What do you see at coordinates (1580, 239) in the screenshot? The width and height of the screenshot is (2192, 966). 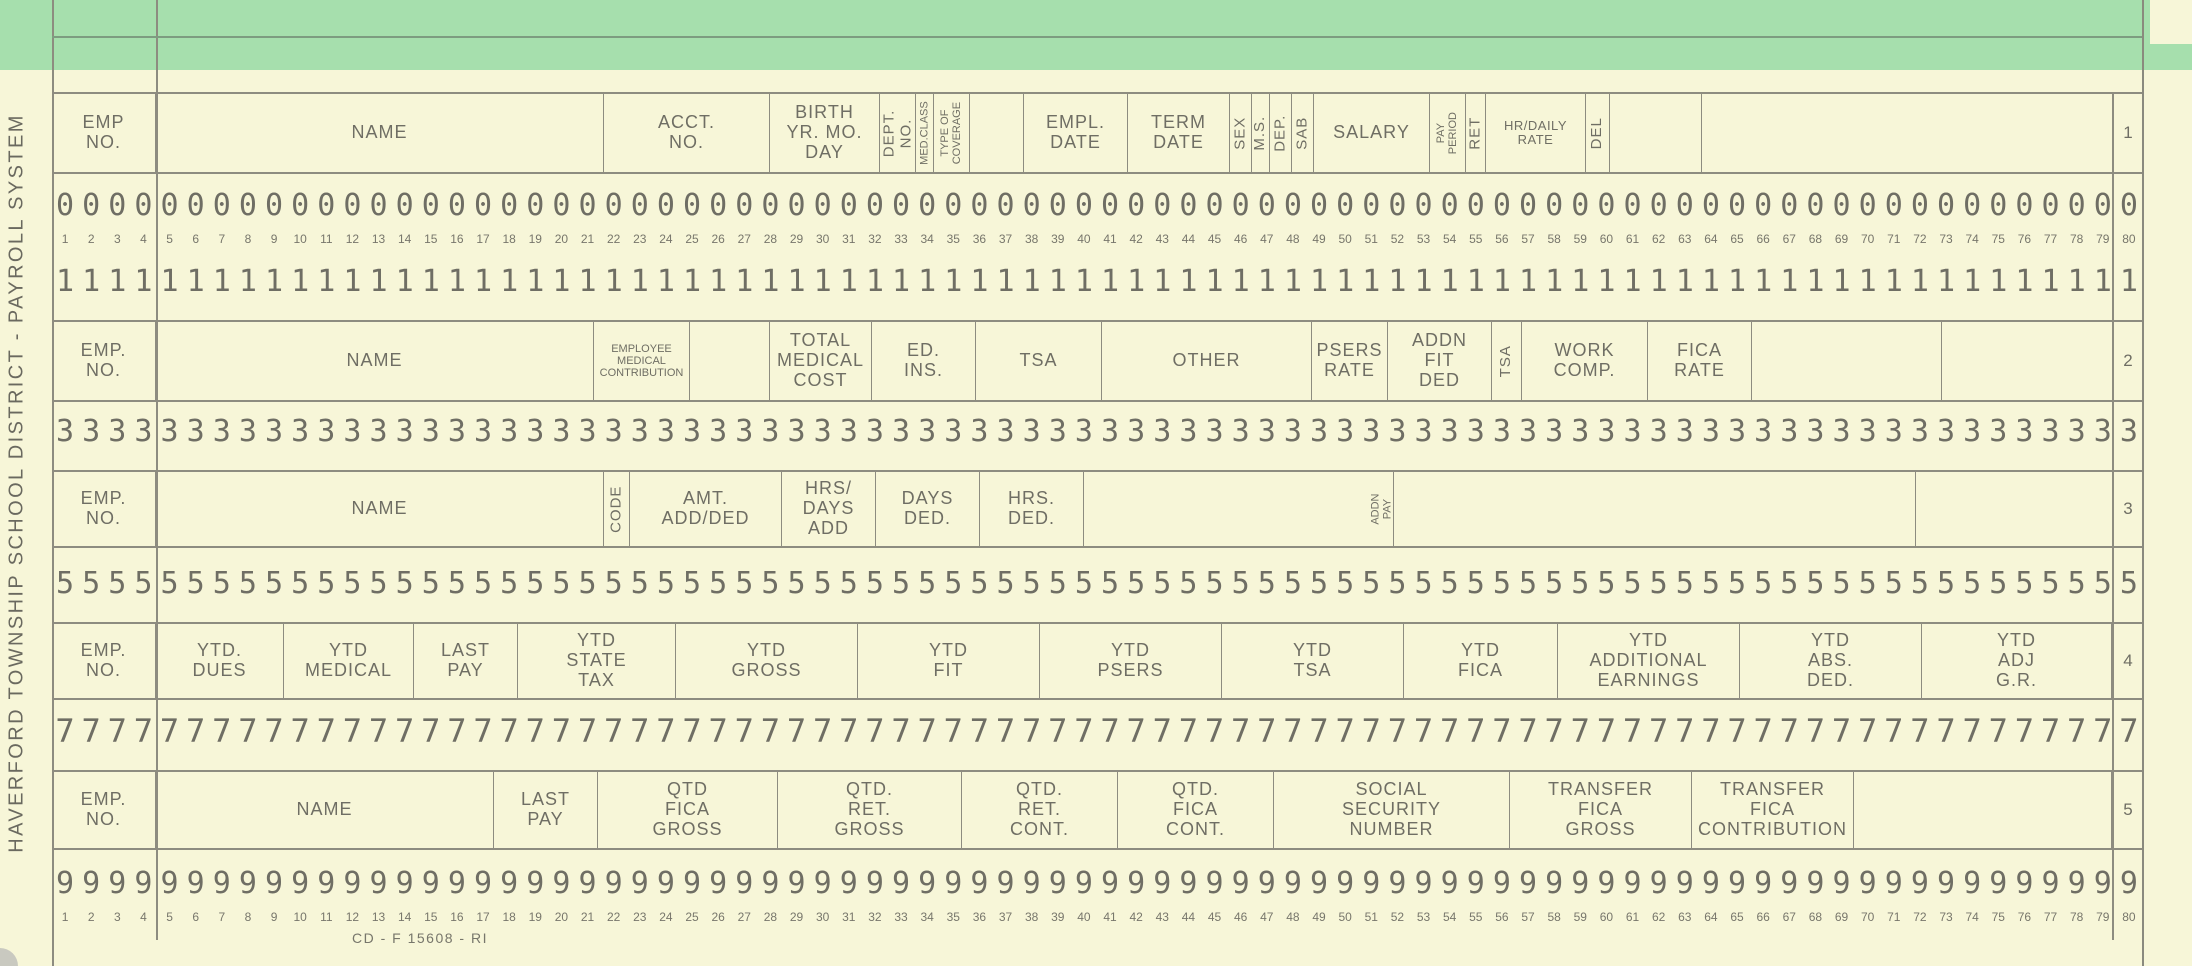 I see `column-number: 59` at bounding box center [1580, 239].